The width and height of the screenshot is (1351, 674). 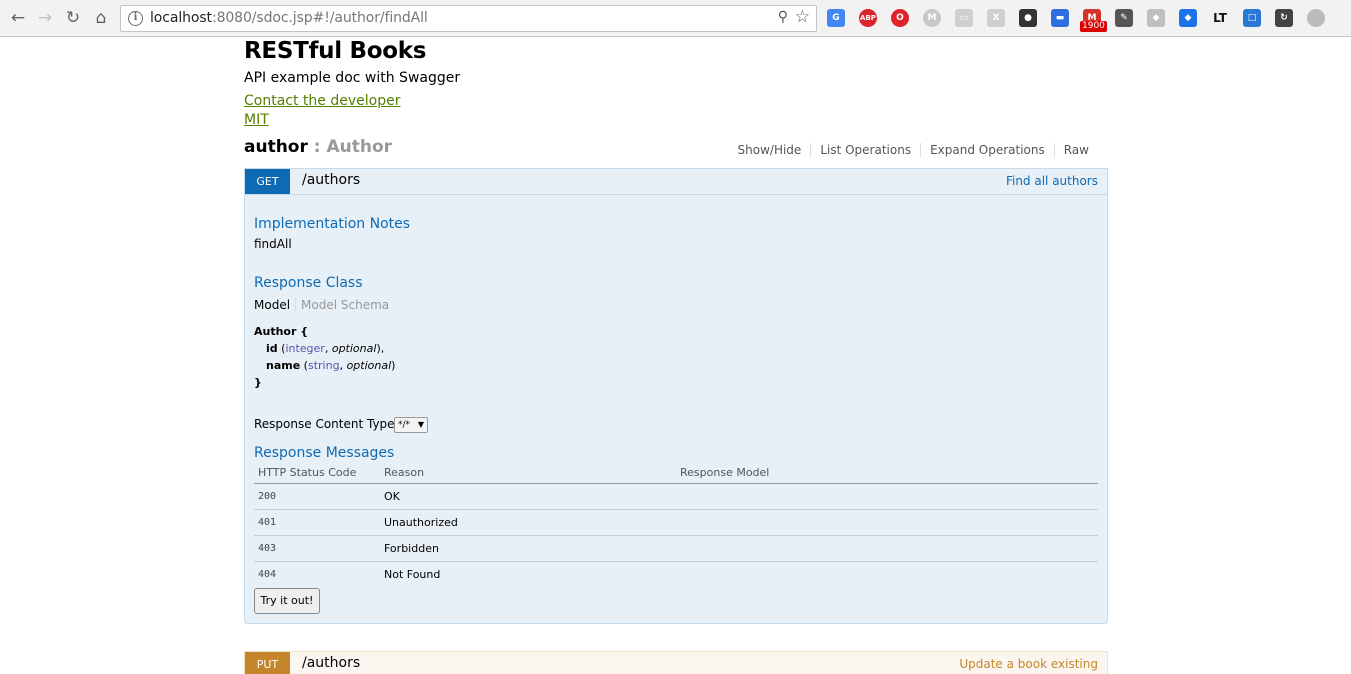 I want to click on get-operation-heading: GET /authors Find all authors, so click(x=676, y=182).